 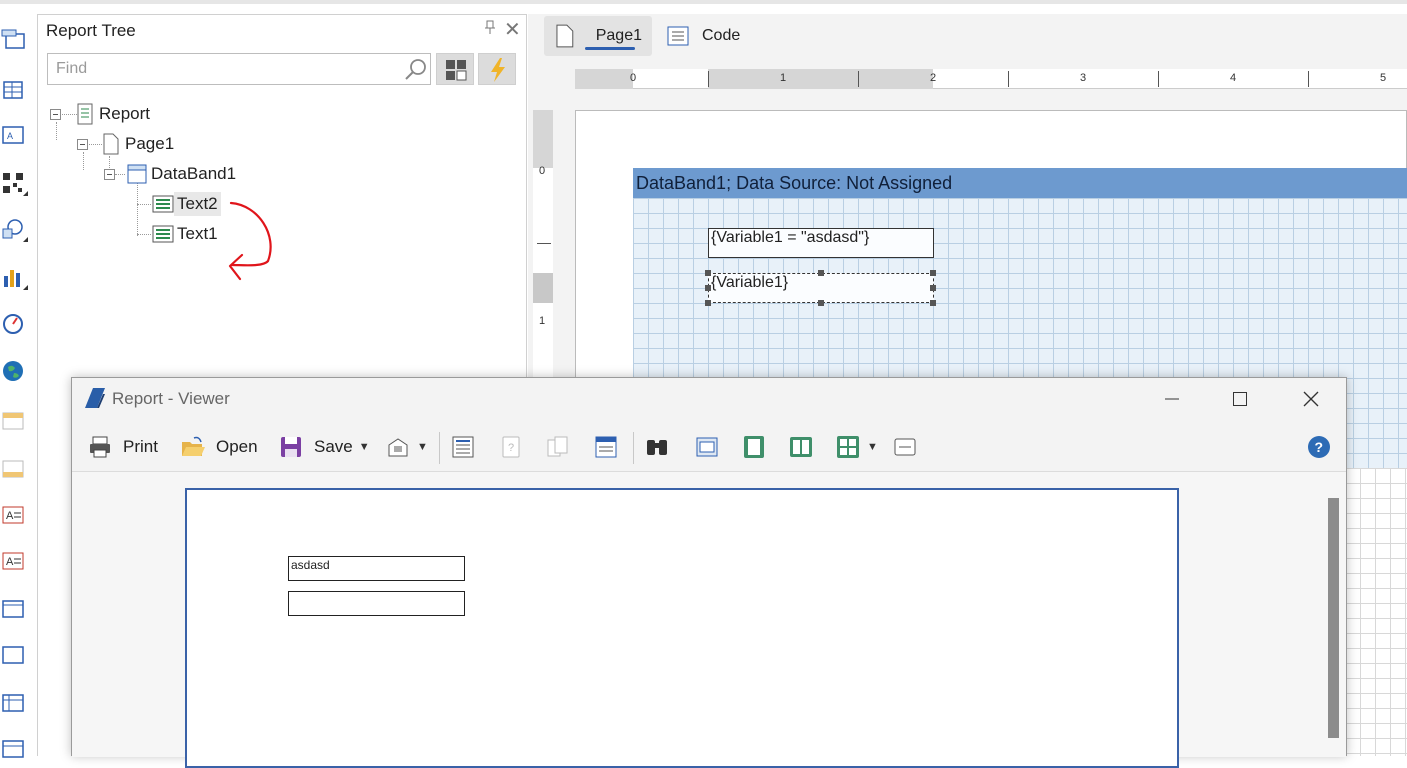 I want to click on toolbox-table-icon, so click(x=14, y=90).